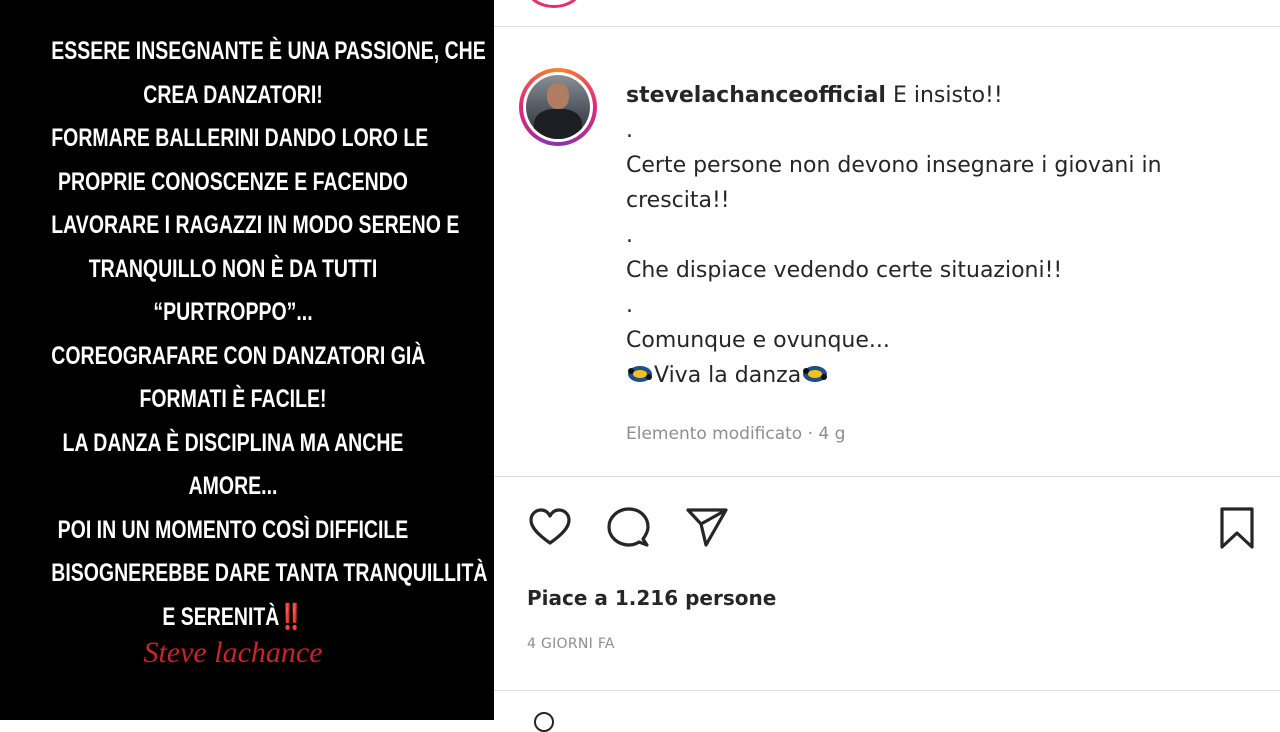 The width and height of the screenshot is (1280, 732). I want to click on emoji-picker-icon, so click(544, 722).